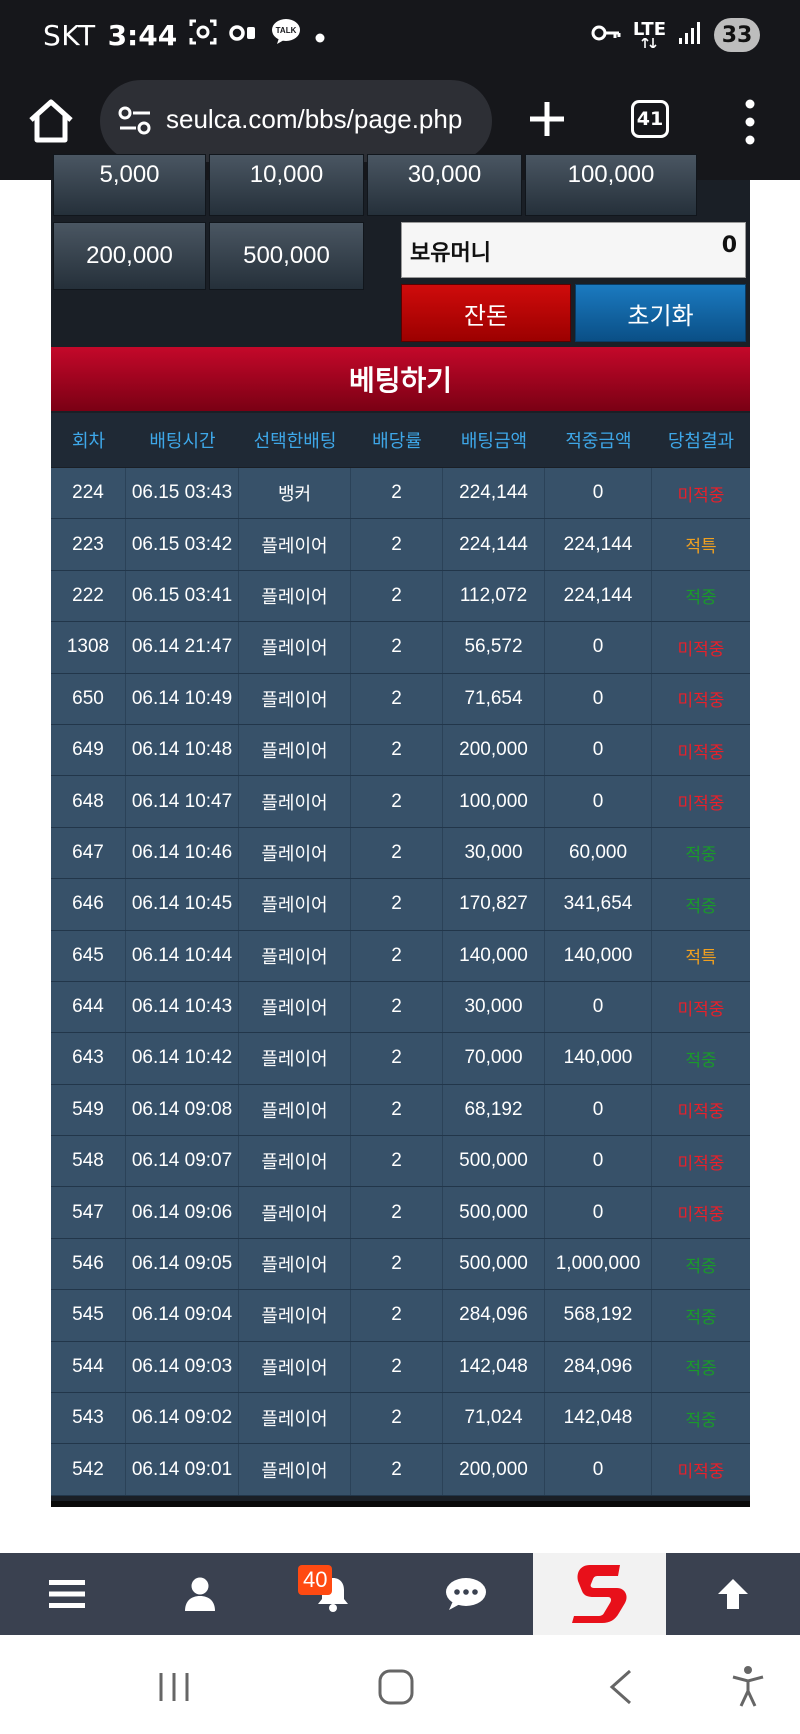 This screenshot has height=1734, width=800. Describe the element at coordinates (444, 185) in the screenshot. I see `chip-30000: 30,000` at that location.